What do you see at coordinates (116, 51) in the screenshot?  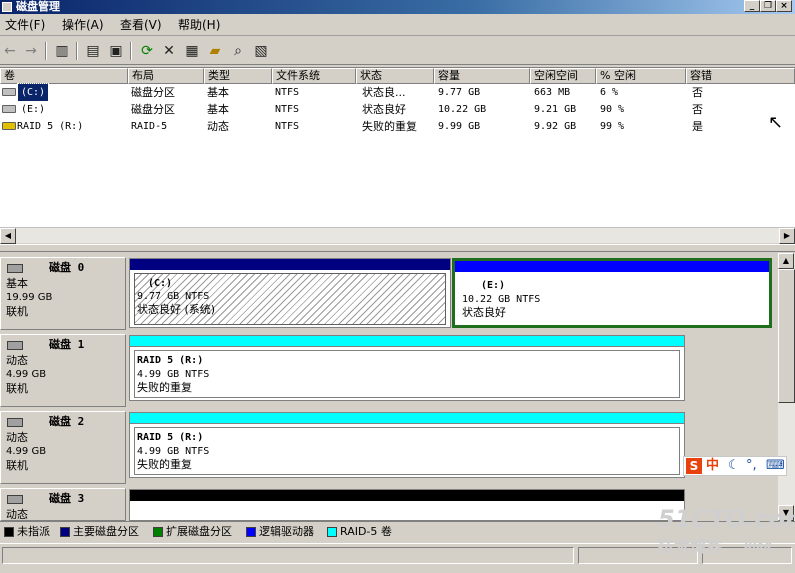 I see `help-icon: ▣` at bounding box center [116, 51].